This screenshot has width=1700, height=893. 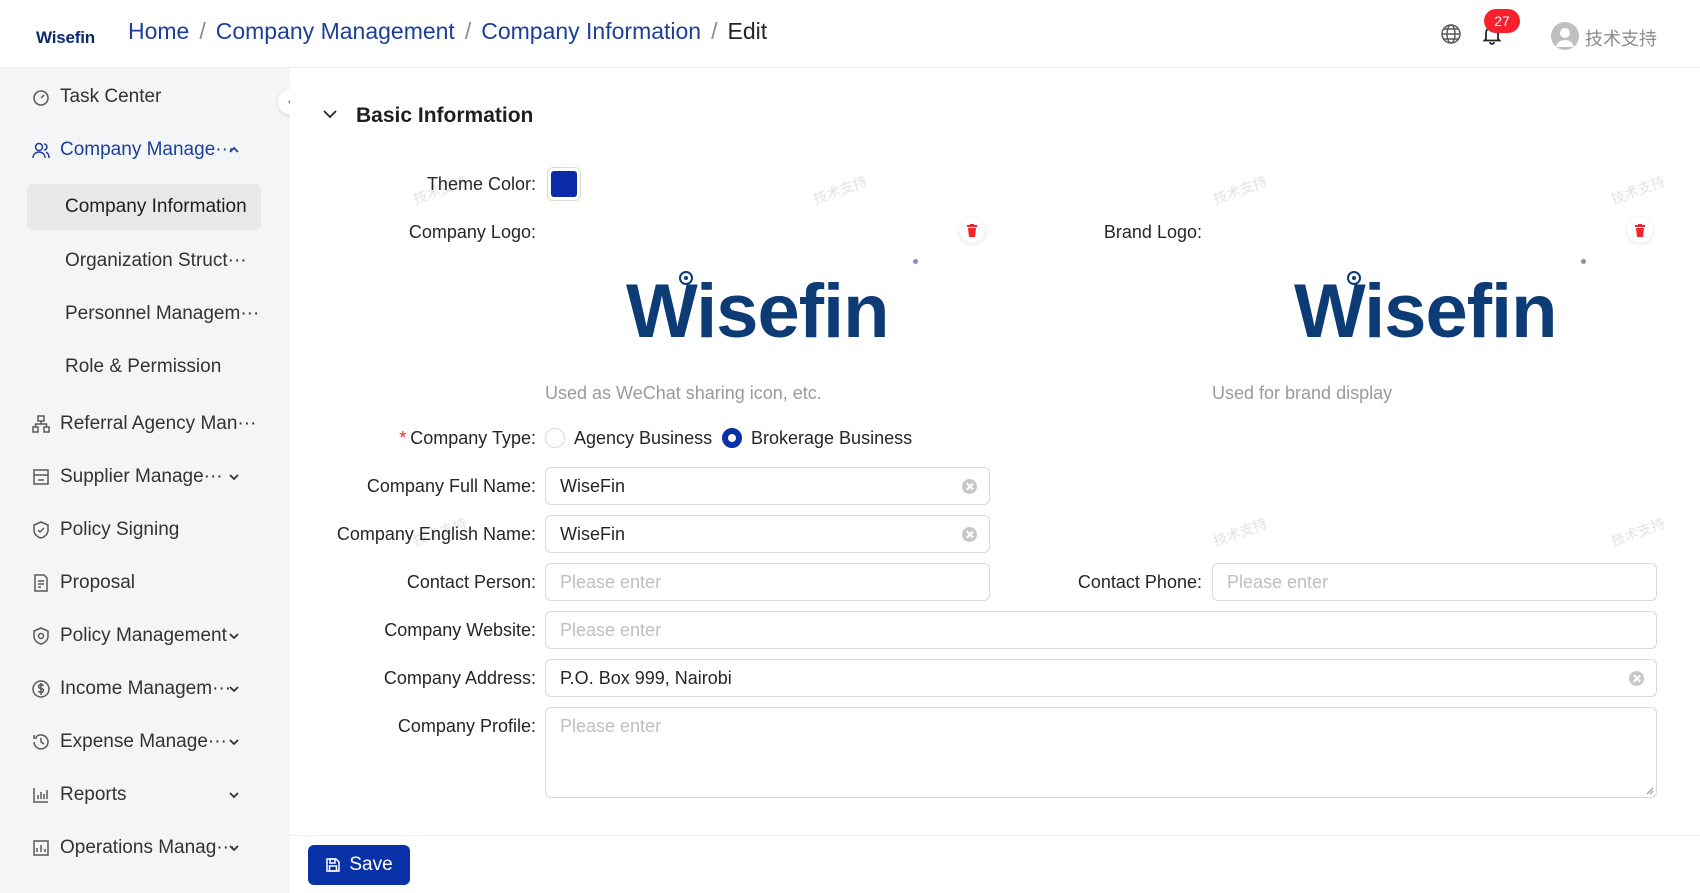 What do you see at coordinates (767, 486) in the screenshot?
I see `company-full-name-input: WiseFin` at bounding box center [767, 486].